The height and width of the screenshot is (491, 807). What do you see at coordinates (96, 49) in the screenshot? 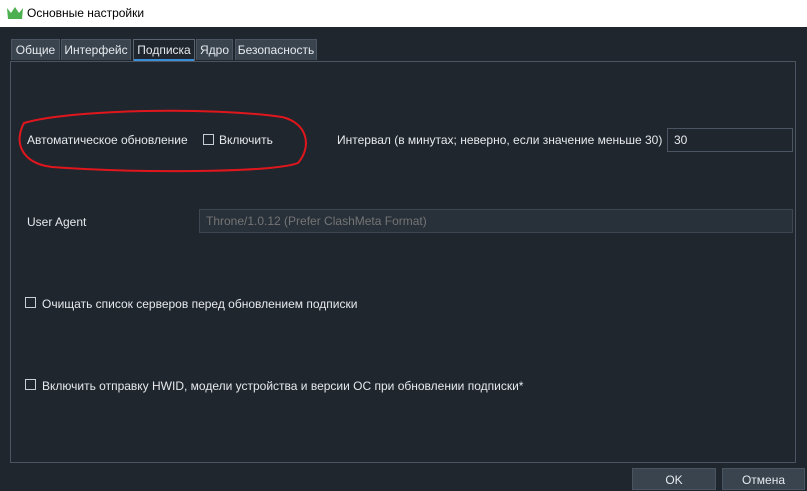
I see `tab-interface: Интерфейс` at bounding box center [96, 49].